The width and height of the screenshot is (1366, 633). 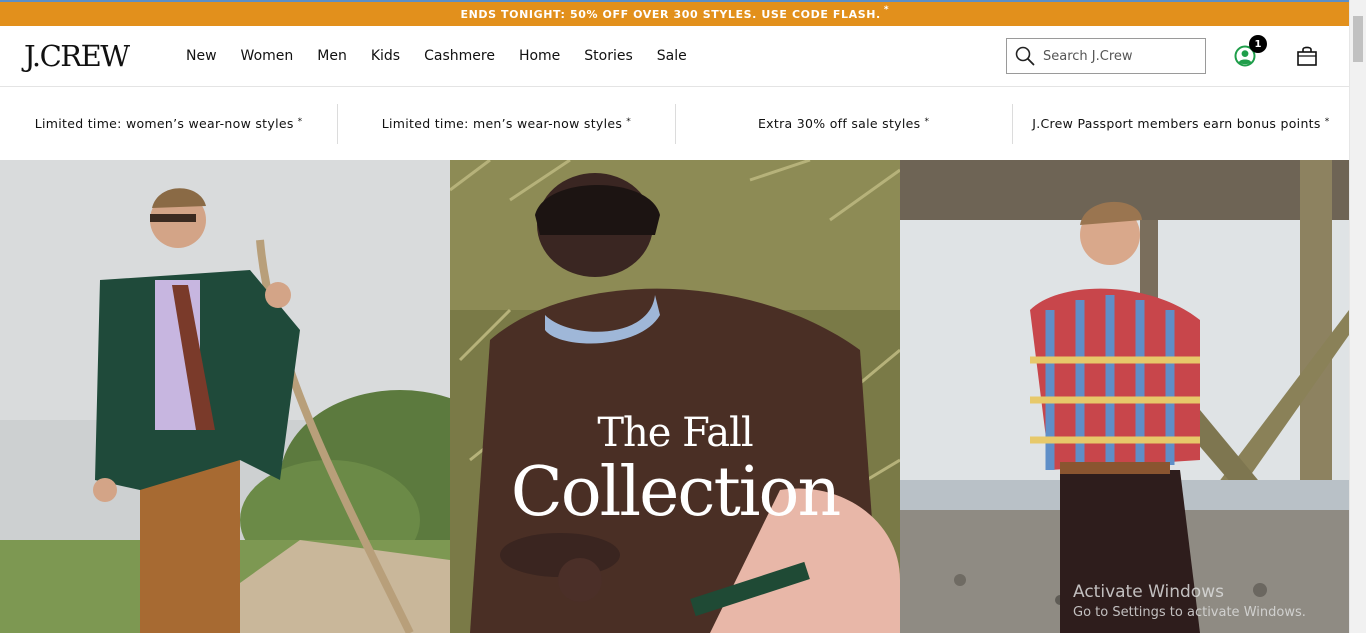 I want to click on watermark-line2: Go to Settings to activate Windows., so click(x=1189, y=612).